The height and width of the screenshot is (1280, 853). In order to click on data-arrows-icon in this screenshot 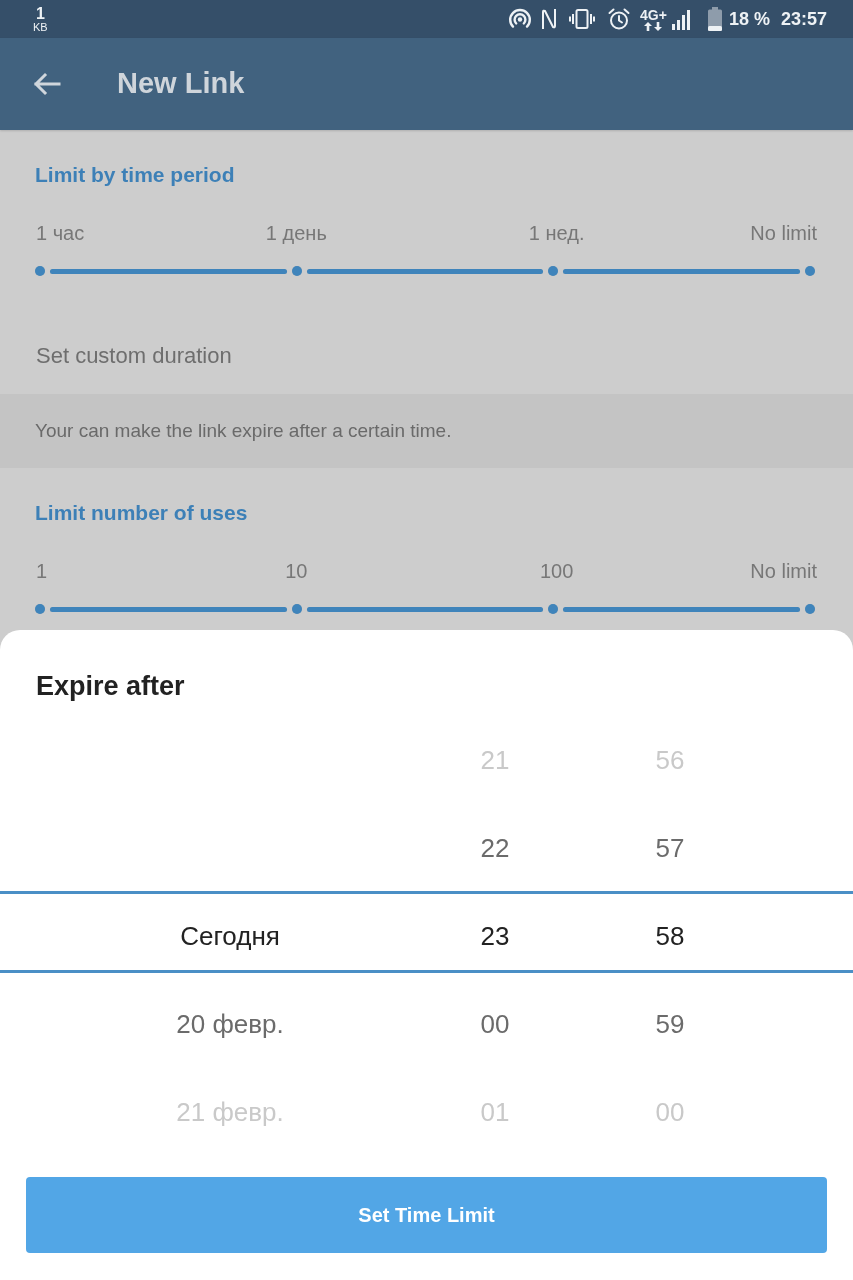, I will do `click(653, 26)`.